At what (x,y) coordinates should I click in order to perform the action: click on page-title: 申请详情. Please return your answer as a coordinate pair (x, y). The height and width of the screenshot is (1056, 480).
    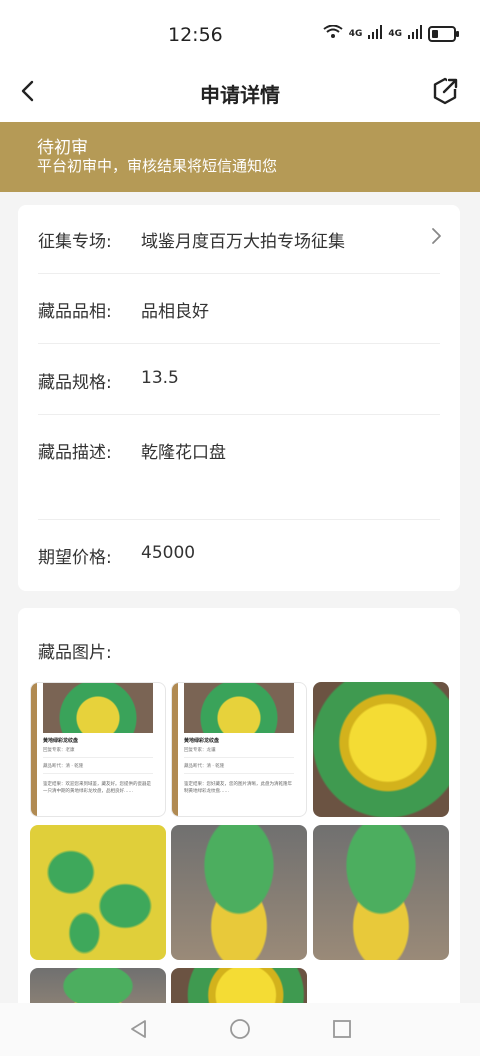
    Looking at the image, I should click on (240, 95).